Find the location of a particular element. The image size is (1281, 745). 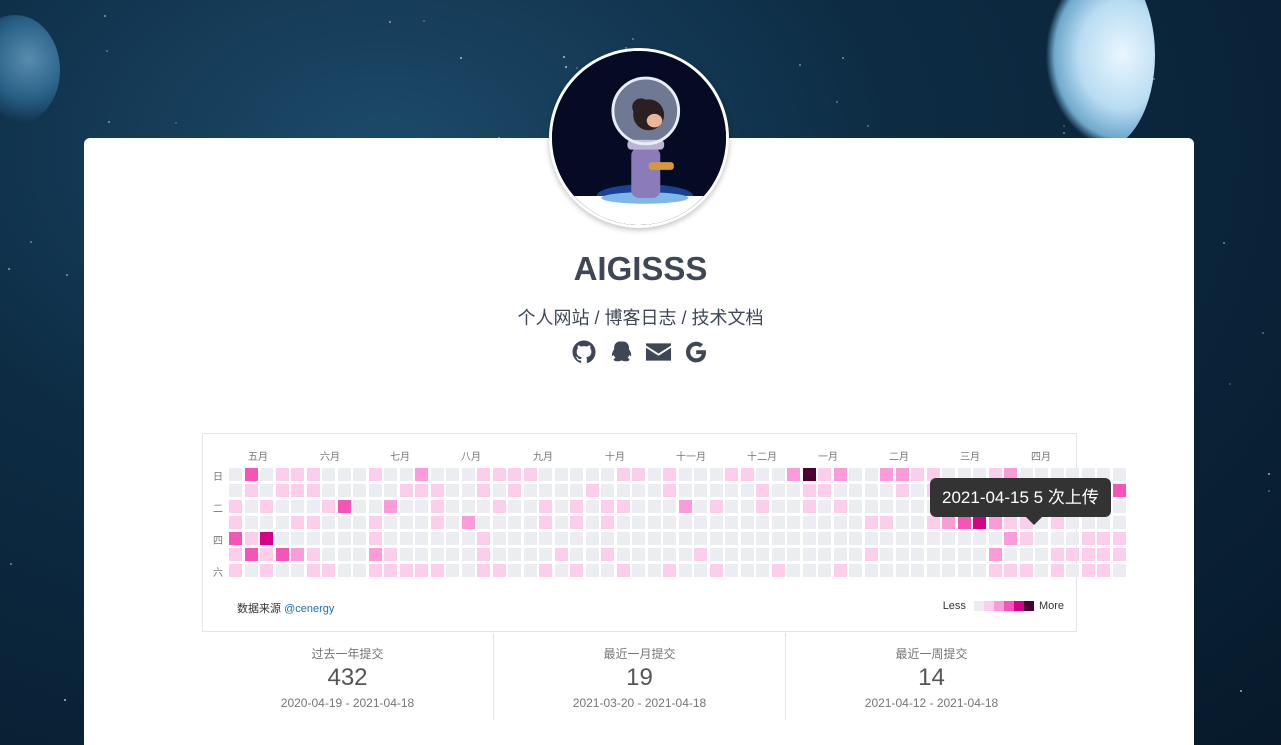

qq-icon is located at coordinates (620, 352).